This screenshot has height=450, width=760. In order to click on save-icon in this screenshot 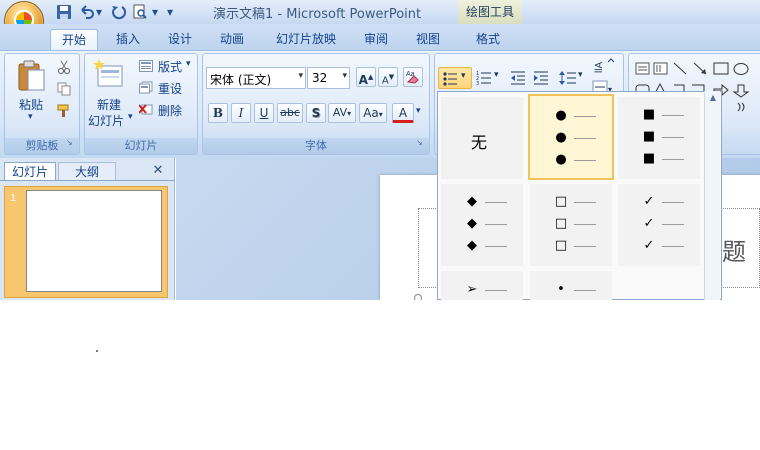, I will do `click(64, 12)`.